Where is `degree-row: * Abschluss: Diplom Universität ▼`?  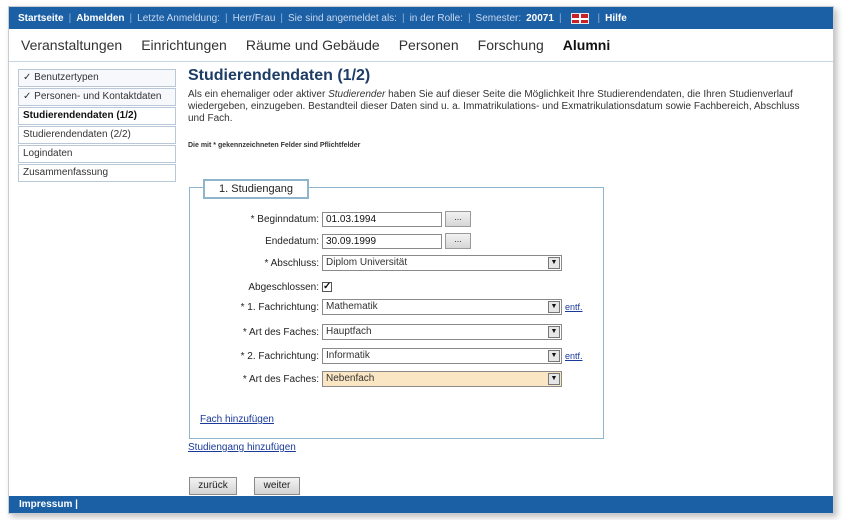
degree-row: * Abschluss: Diplom Universität ▼ is located at coordinates (376, 263).